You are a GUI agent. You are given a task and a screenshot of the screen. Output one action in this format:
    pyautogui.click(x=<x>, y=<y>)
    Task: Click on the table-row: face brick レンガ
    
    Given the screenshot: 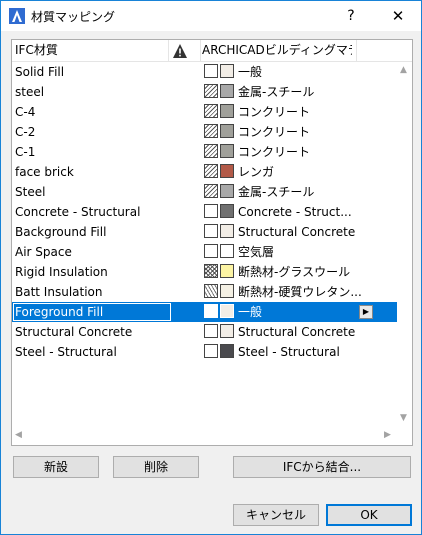 What is the action you would take?
    pyautogui.click(x=204, y=172)
    